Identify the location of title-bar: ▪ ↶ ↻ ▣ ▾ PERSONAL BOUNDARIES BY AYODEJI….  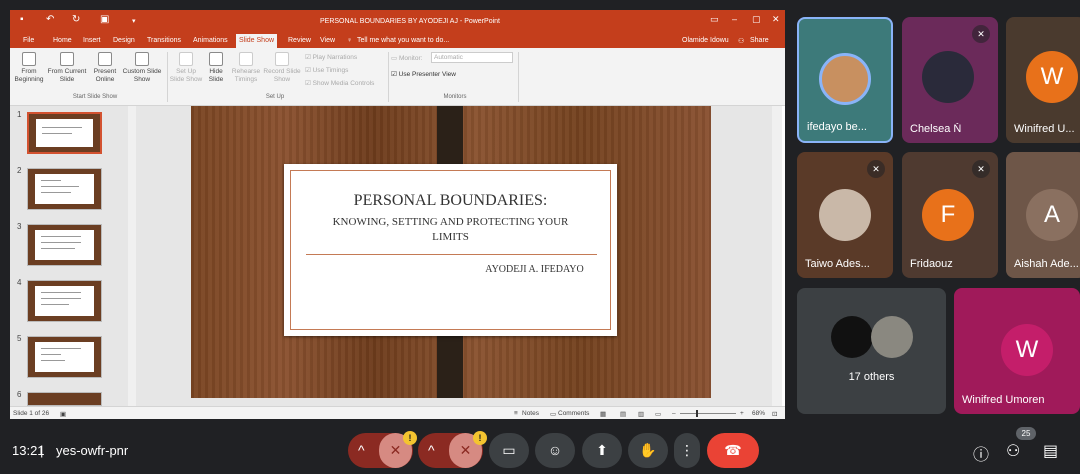
(397, 22).